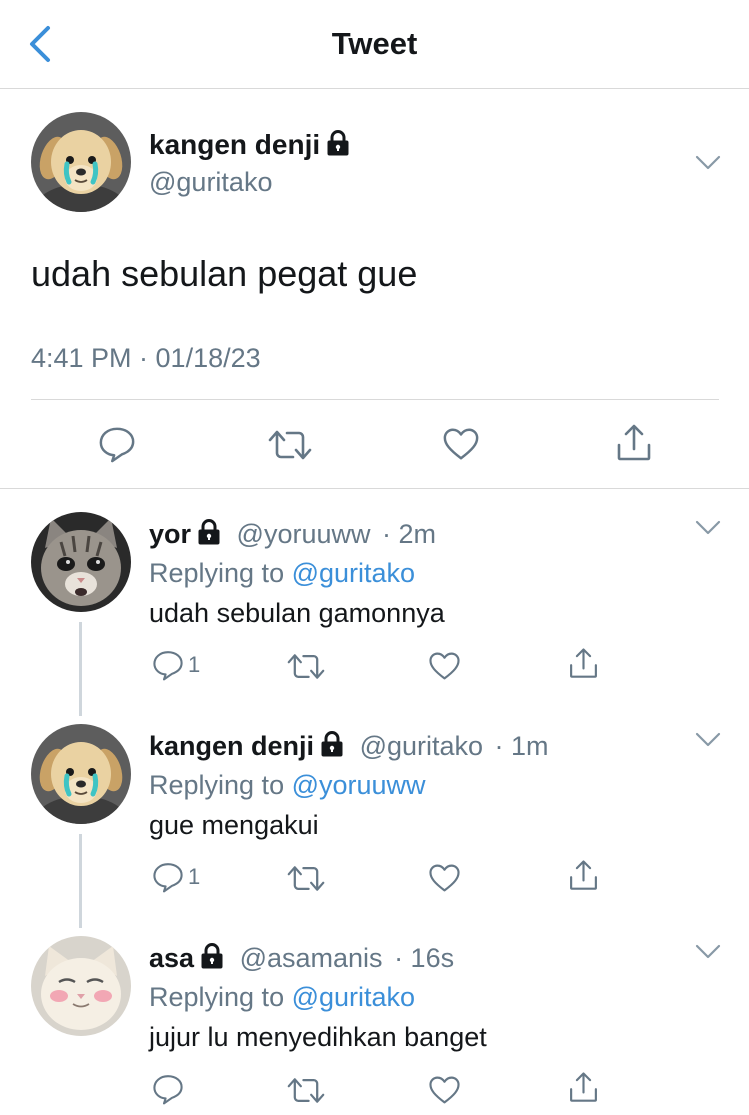  Describe the element at coordinates (409, 534) in the screenshot. I see `reply-time: · 2m` at that location.